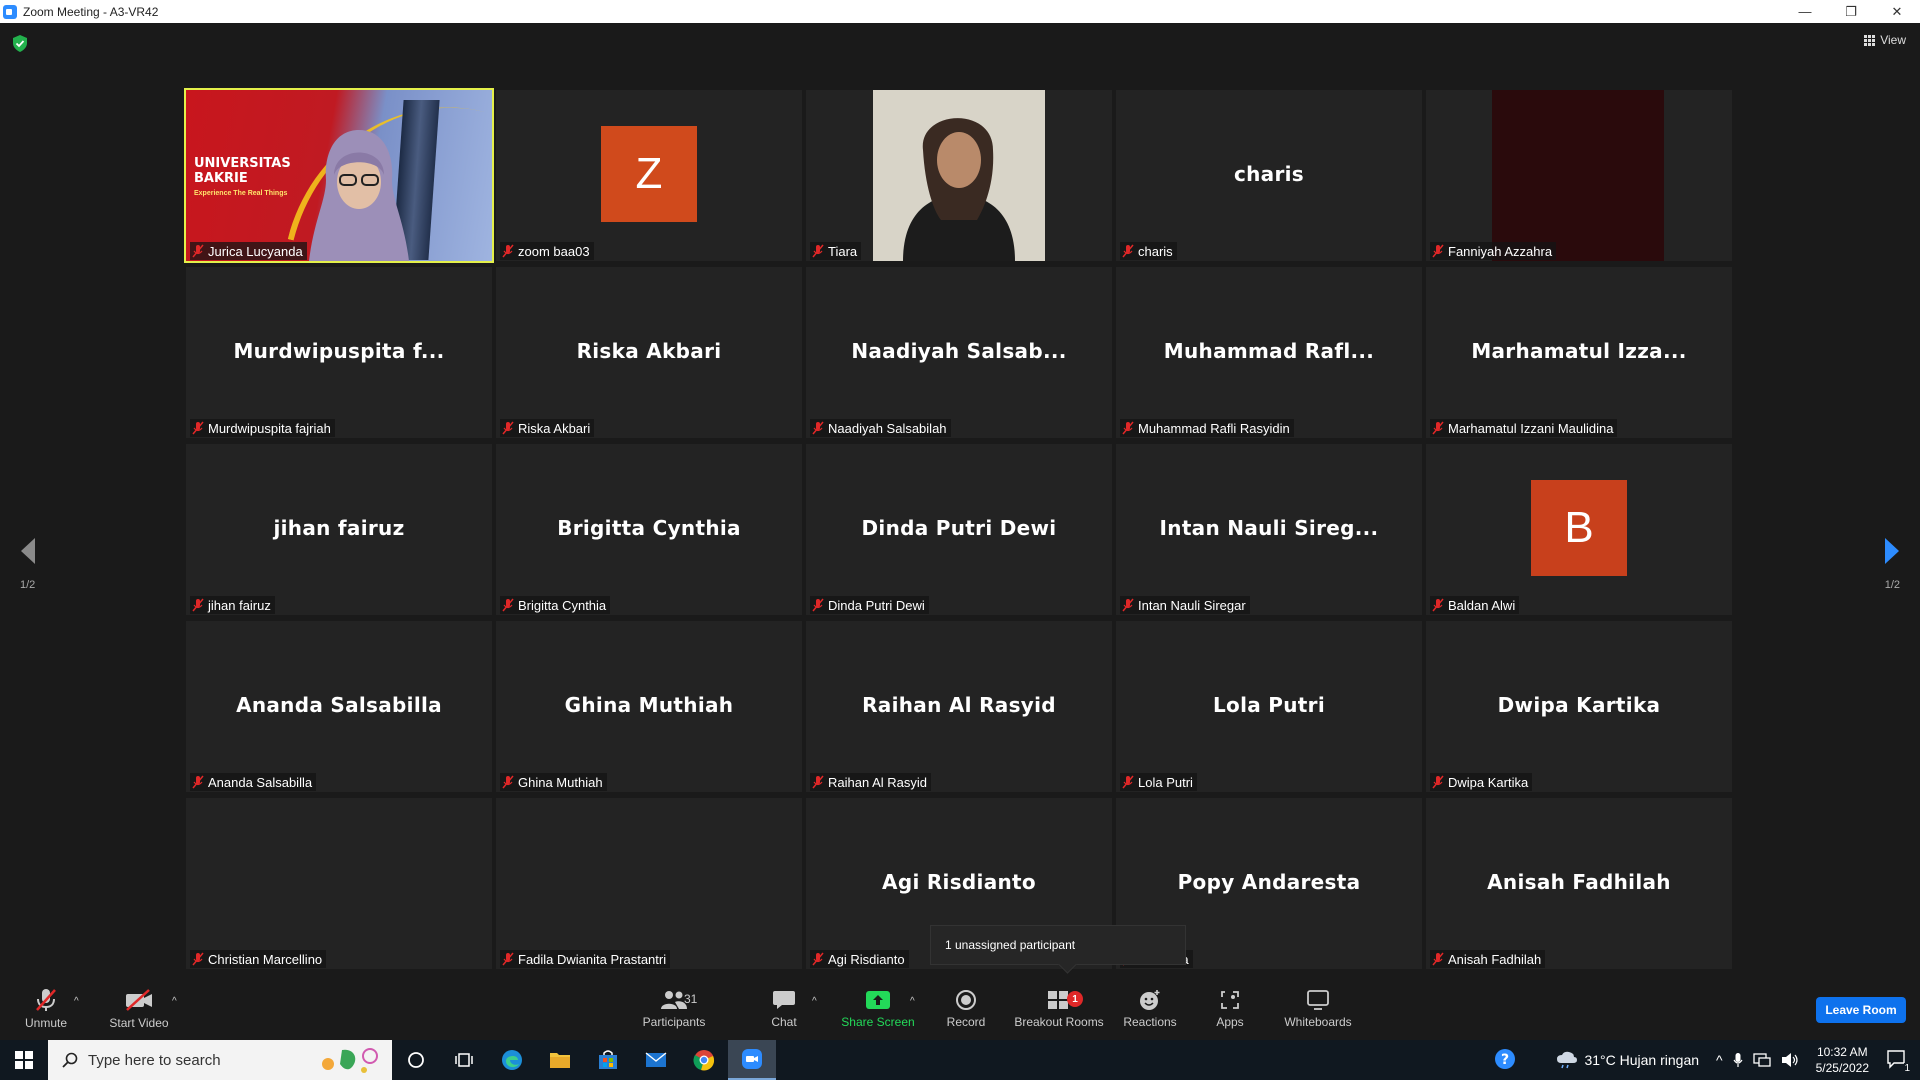  What do you see at coordinates (1269, 529) in the screenshot?
I see `participant-tile: Intan Nauli Sireg... Intan Nauli Siregar` at bounding box center [1269, 529].